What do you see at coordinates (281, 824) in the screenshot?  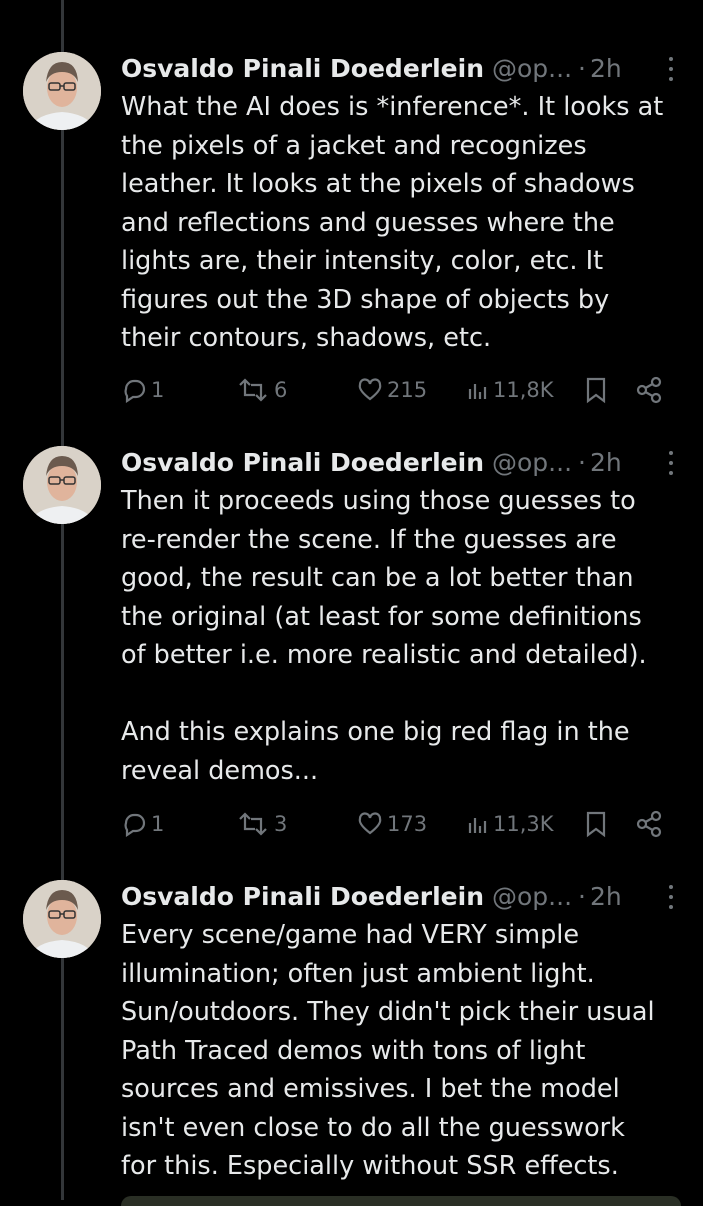 I see `repost-count: 3` at bounding box center [281, 824].